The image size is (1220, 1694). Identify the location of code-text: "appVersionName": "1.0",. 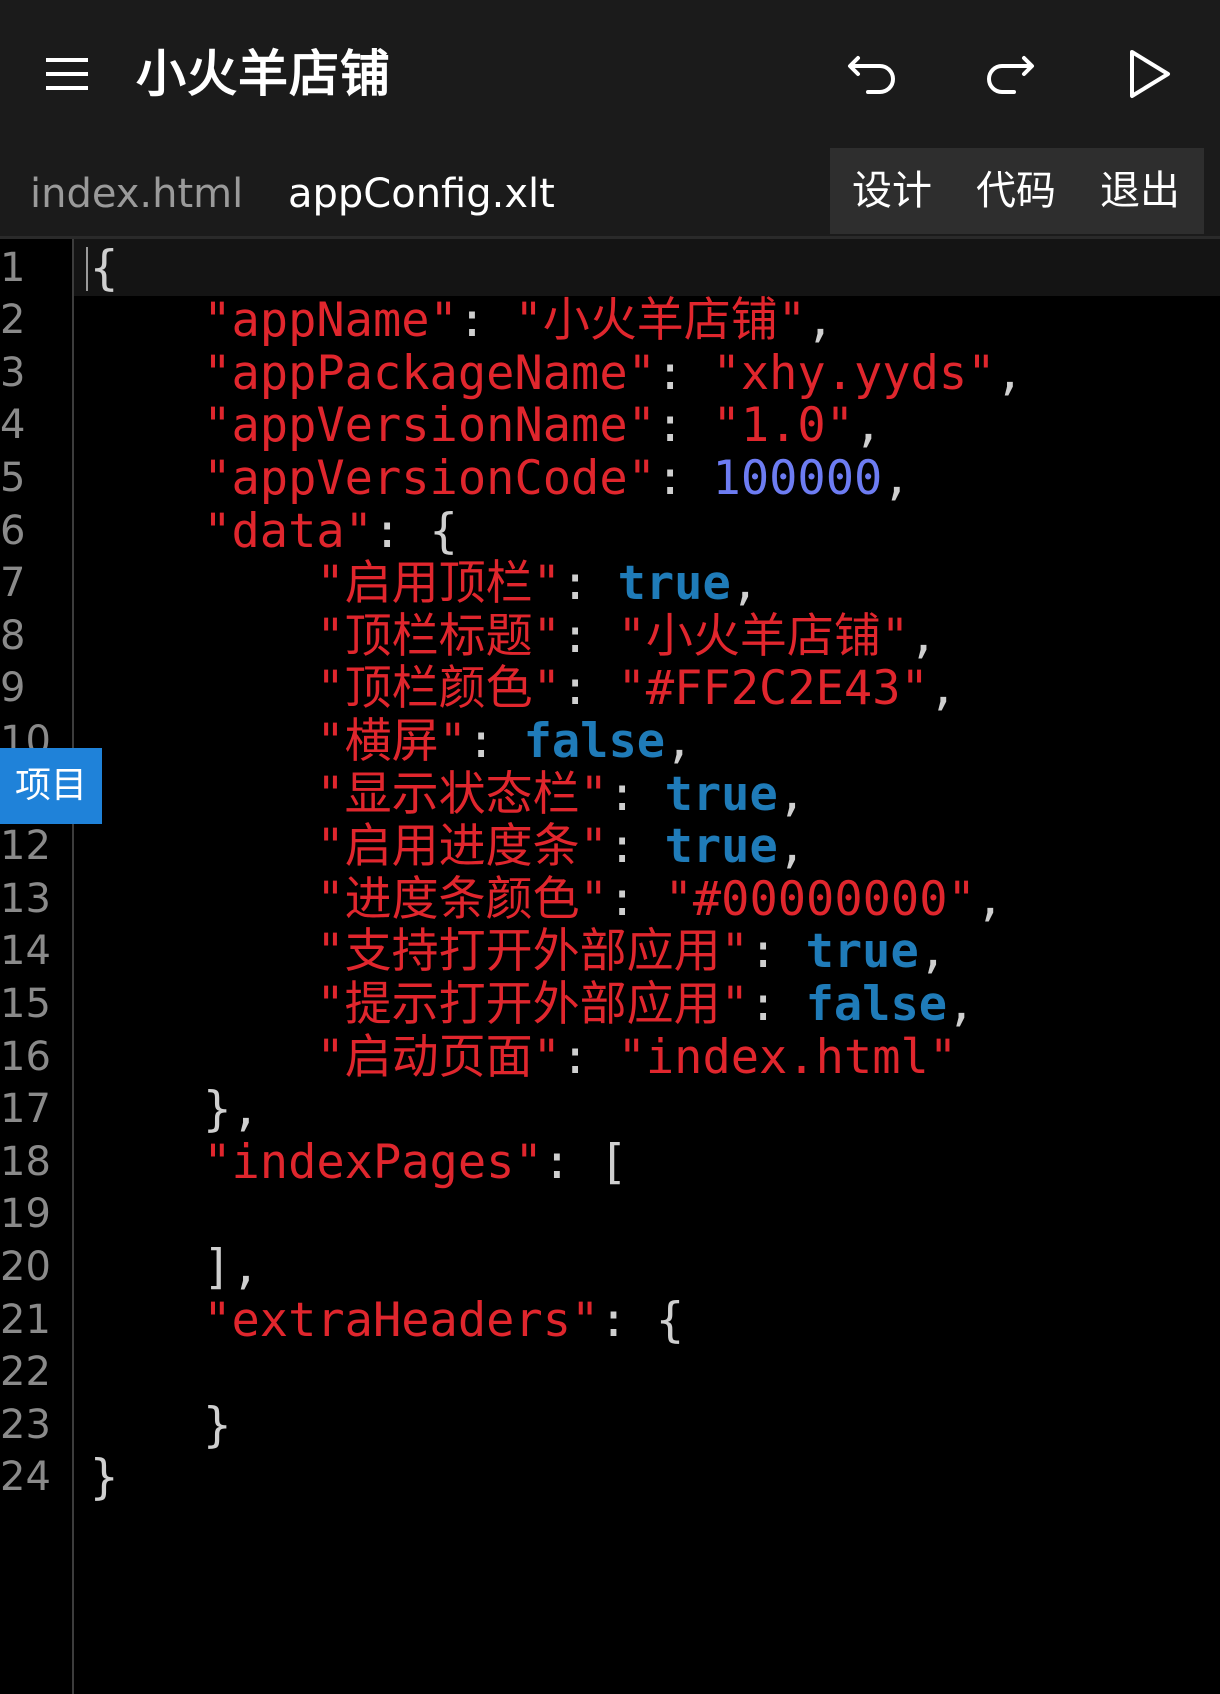
(486, 425).